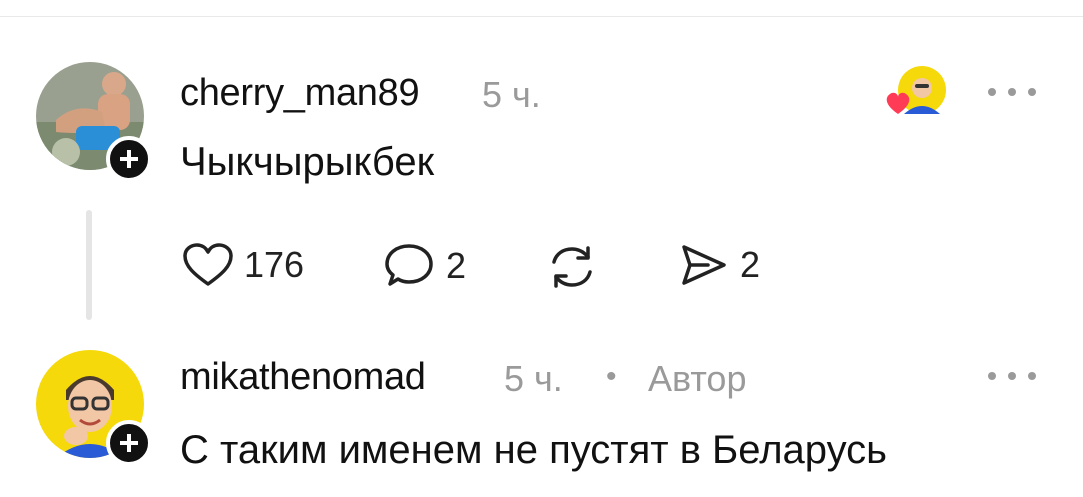  What do you see at coordinates (541, 16) in the screenshot?
I see `top-divider` at bounding box center [541, 16].